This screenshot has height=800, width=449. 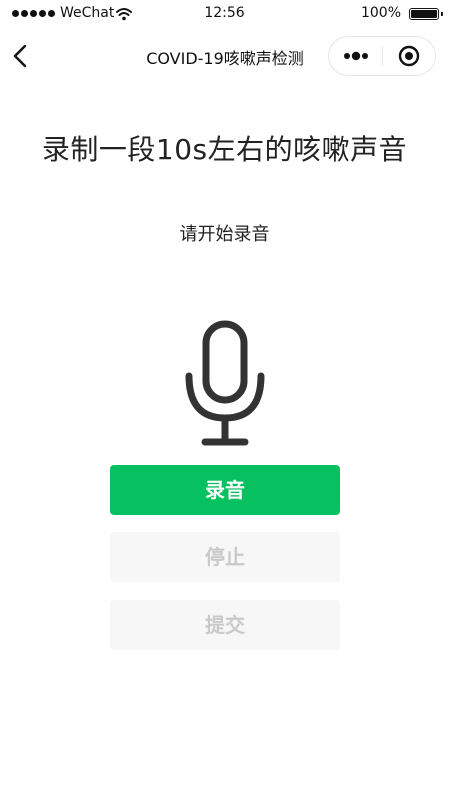 I want to click on back-button, so click(x=22, y=56).